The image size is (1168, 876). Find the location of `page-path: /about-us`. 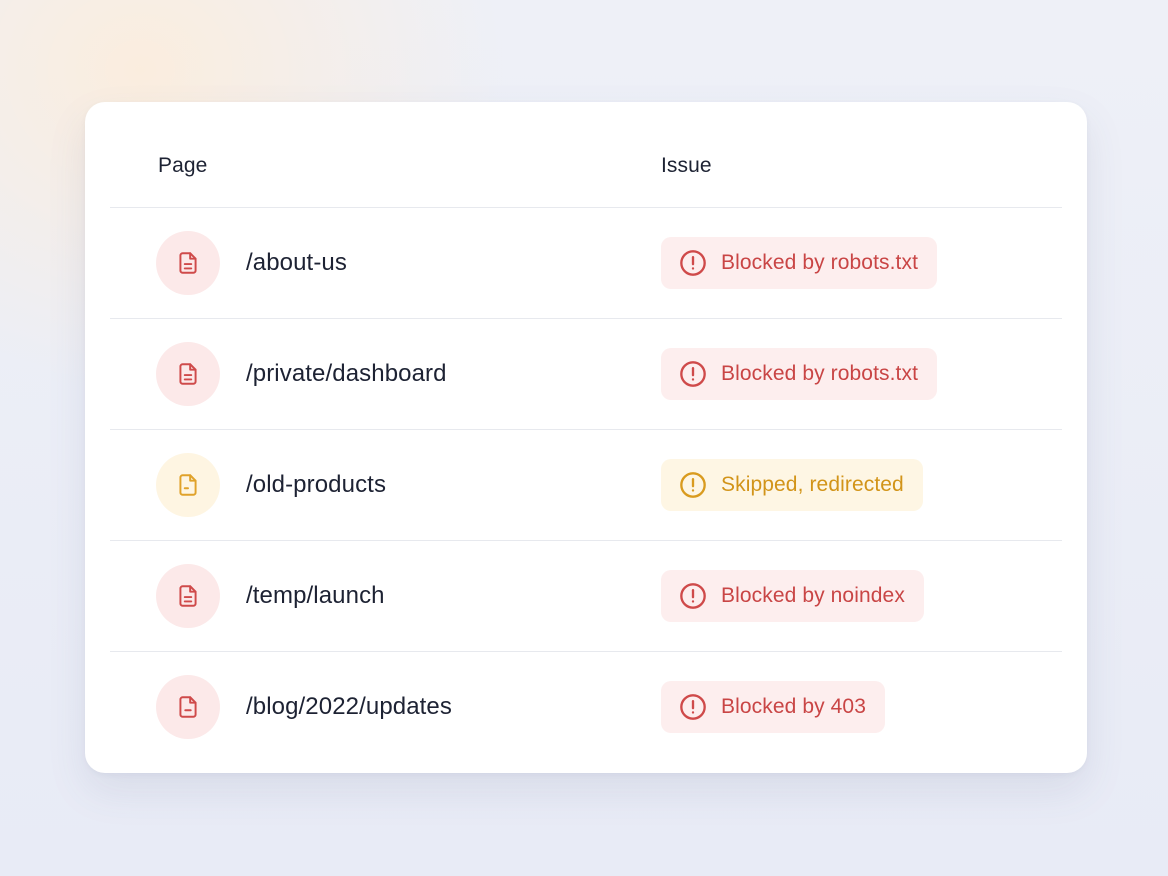

page-path: /about-us is located at coordinates (296, 263).